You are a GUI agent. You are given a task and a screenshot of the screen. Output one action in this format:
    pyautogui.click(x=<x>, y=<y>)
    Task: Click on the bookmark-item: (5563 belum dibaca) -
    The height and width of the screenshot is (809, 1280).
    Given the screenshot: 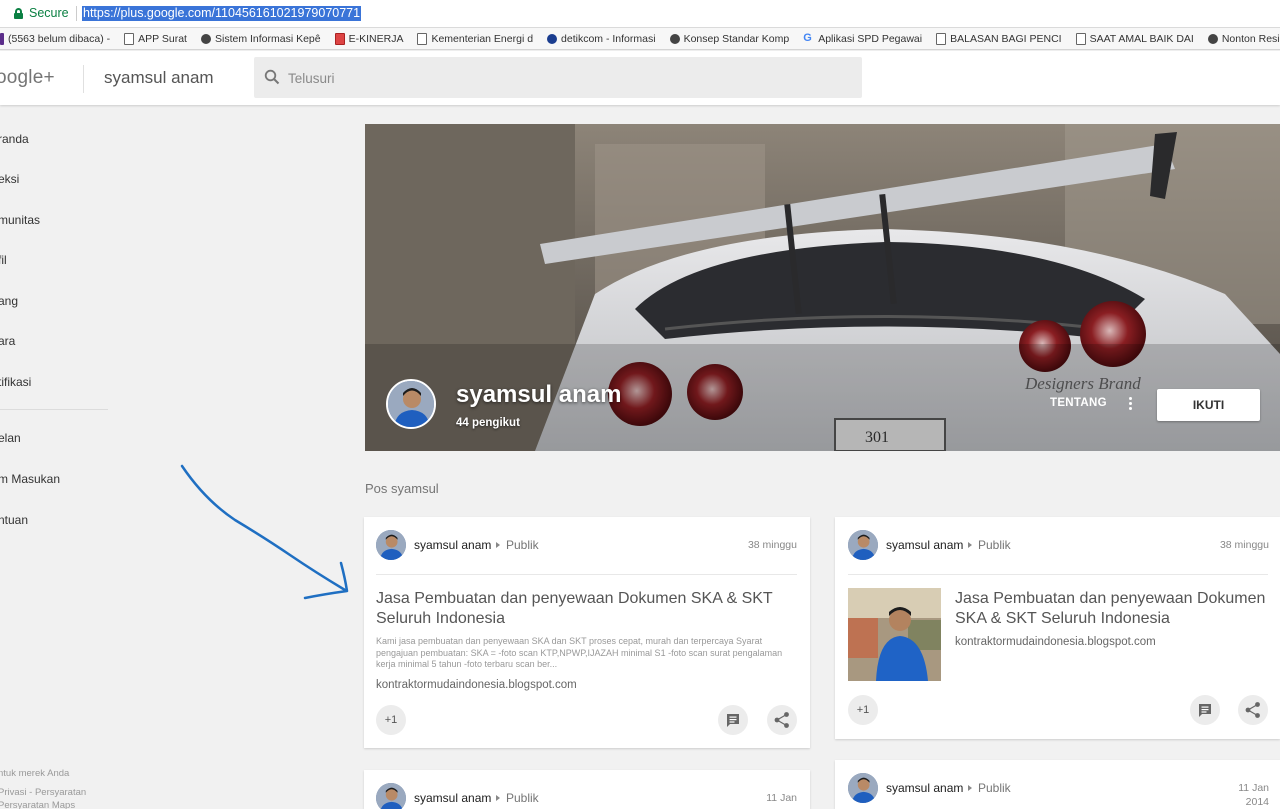 What is the action you would take?
    pyautogui.click(x=55, y=38)
    